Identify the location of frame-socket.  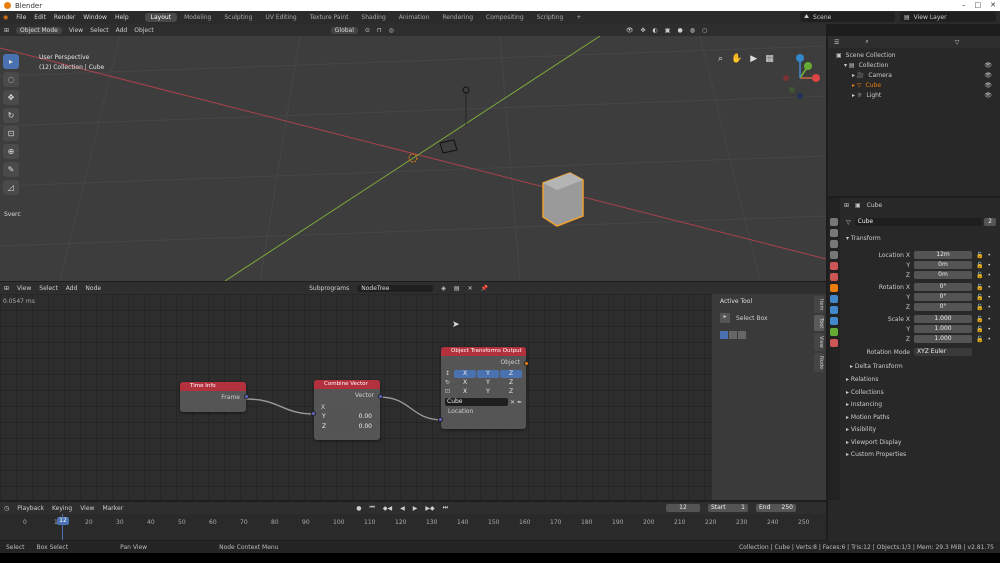
(246, 396).